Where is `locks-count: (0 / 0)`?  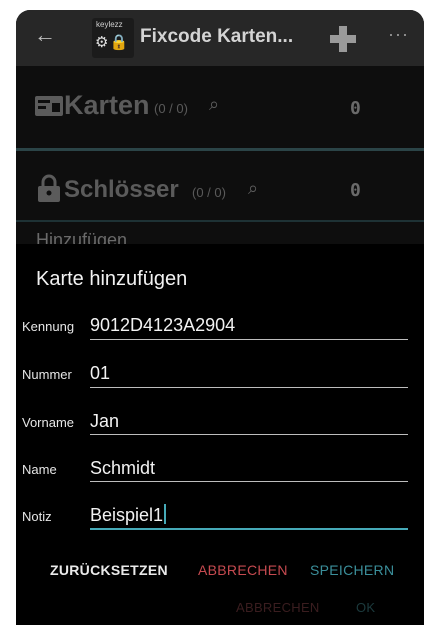 locks-count: (0 / 0) is located at coordinates (209, 192).